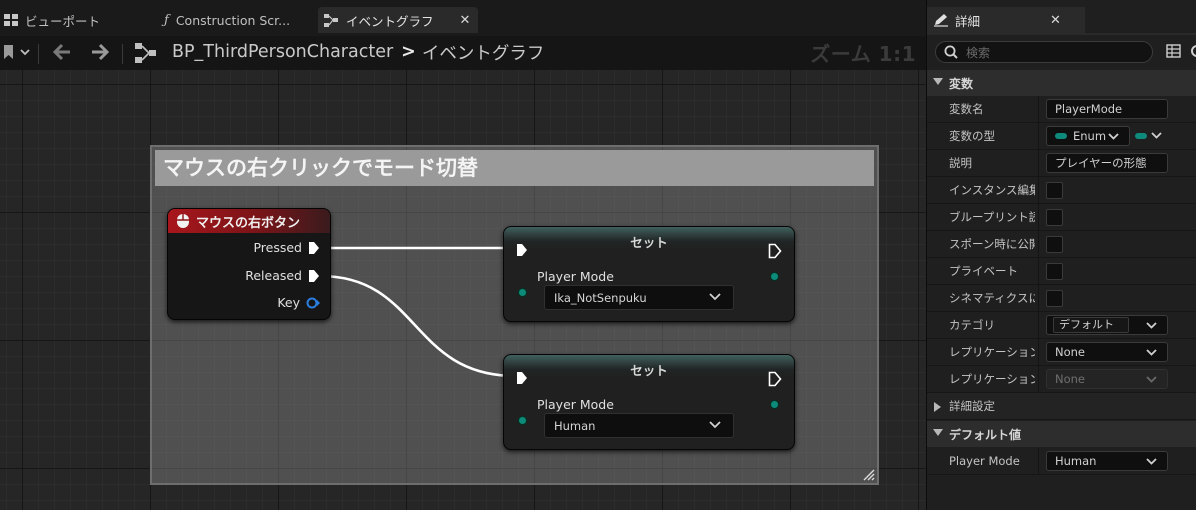  What do you see at coordinates (277, 247) in the screenshot?
I see `pin-label: Pressed` at bounding box center [277, 247].